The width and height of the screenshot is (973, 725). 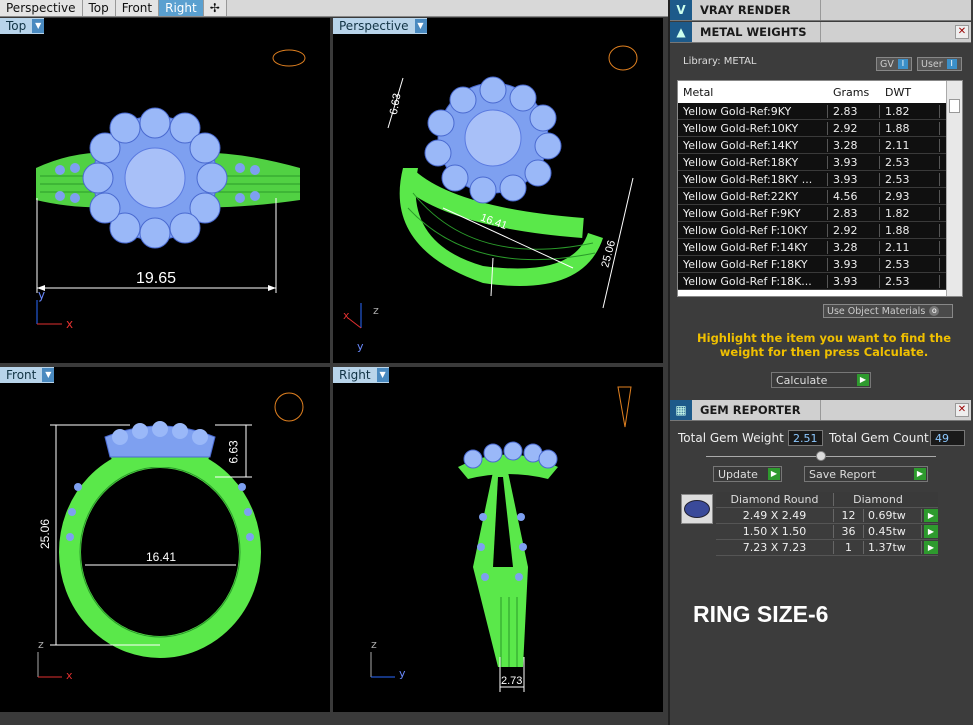 I want to click on metal-table-row: Yellow Gold-Ref:9KY 2.83 1.82, so click(x=820, y=111).